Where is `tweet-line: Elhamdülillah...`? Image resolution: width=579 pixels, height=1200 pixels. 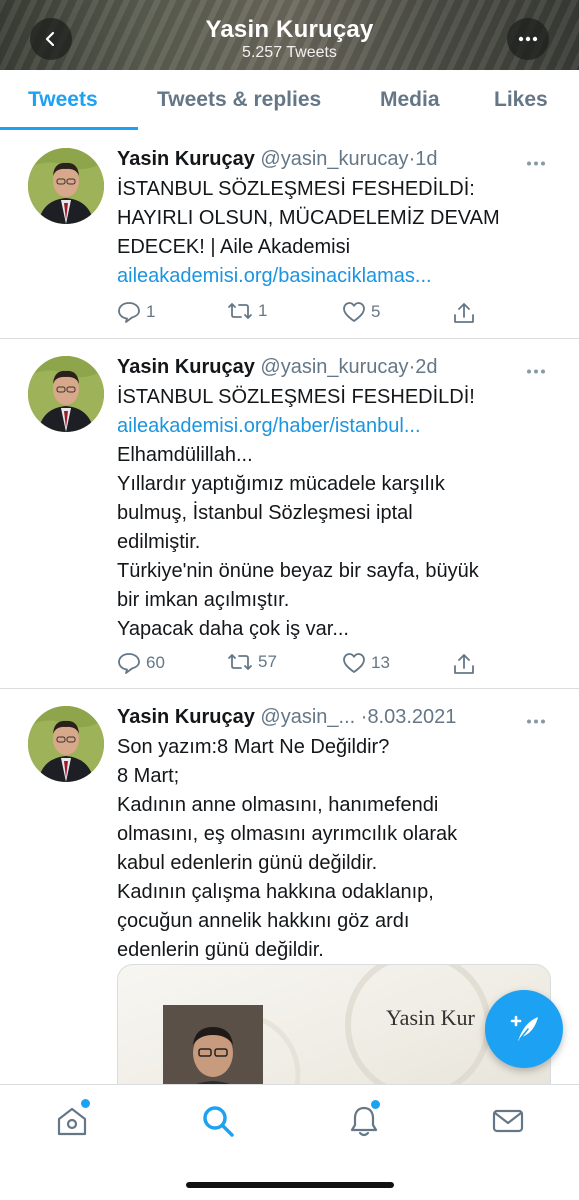
tweet-line: Elhamdülillah... is located at coordinates (185, 455).